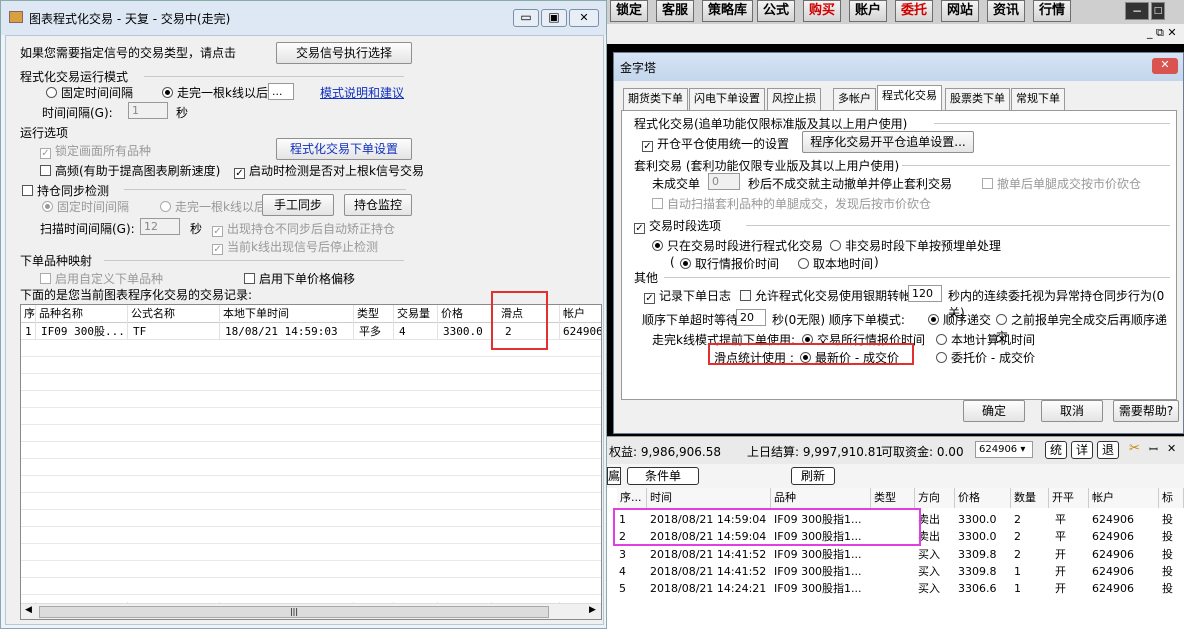 This screenshot has width=1184, height=629. Describe the element at coordinates (344, 53) in the screenshot. I see `signal-select-button: 交易信号执行选择` at that location.